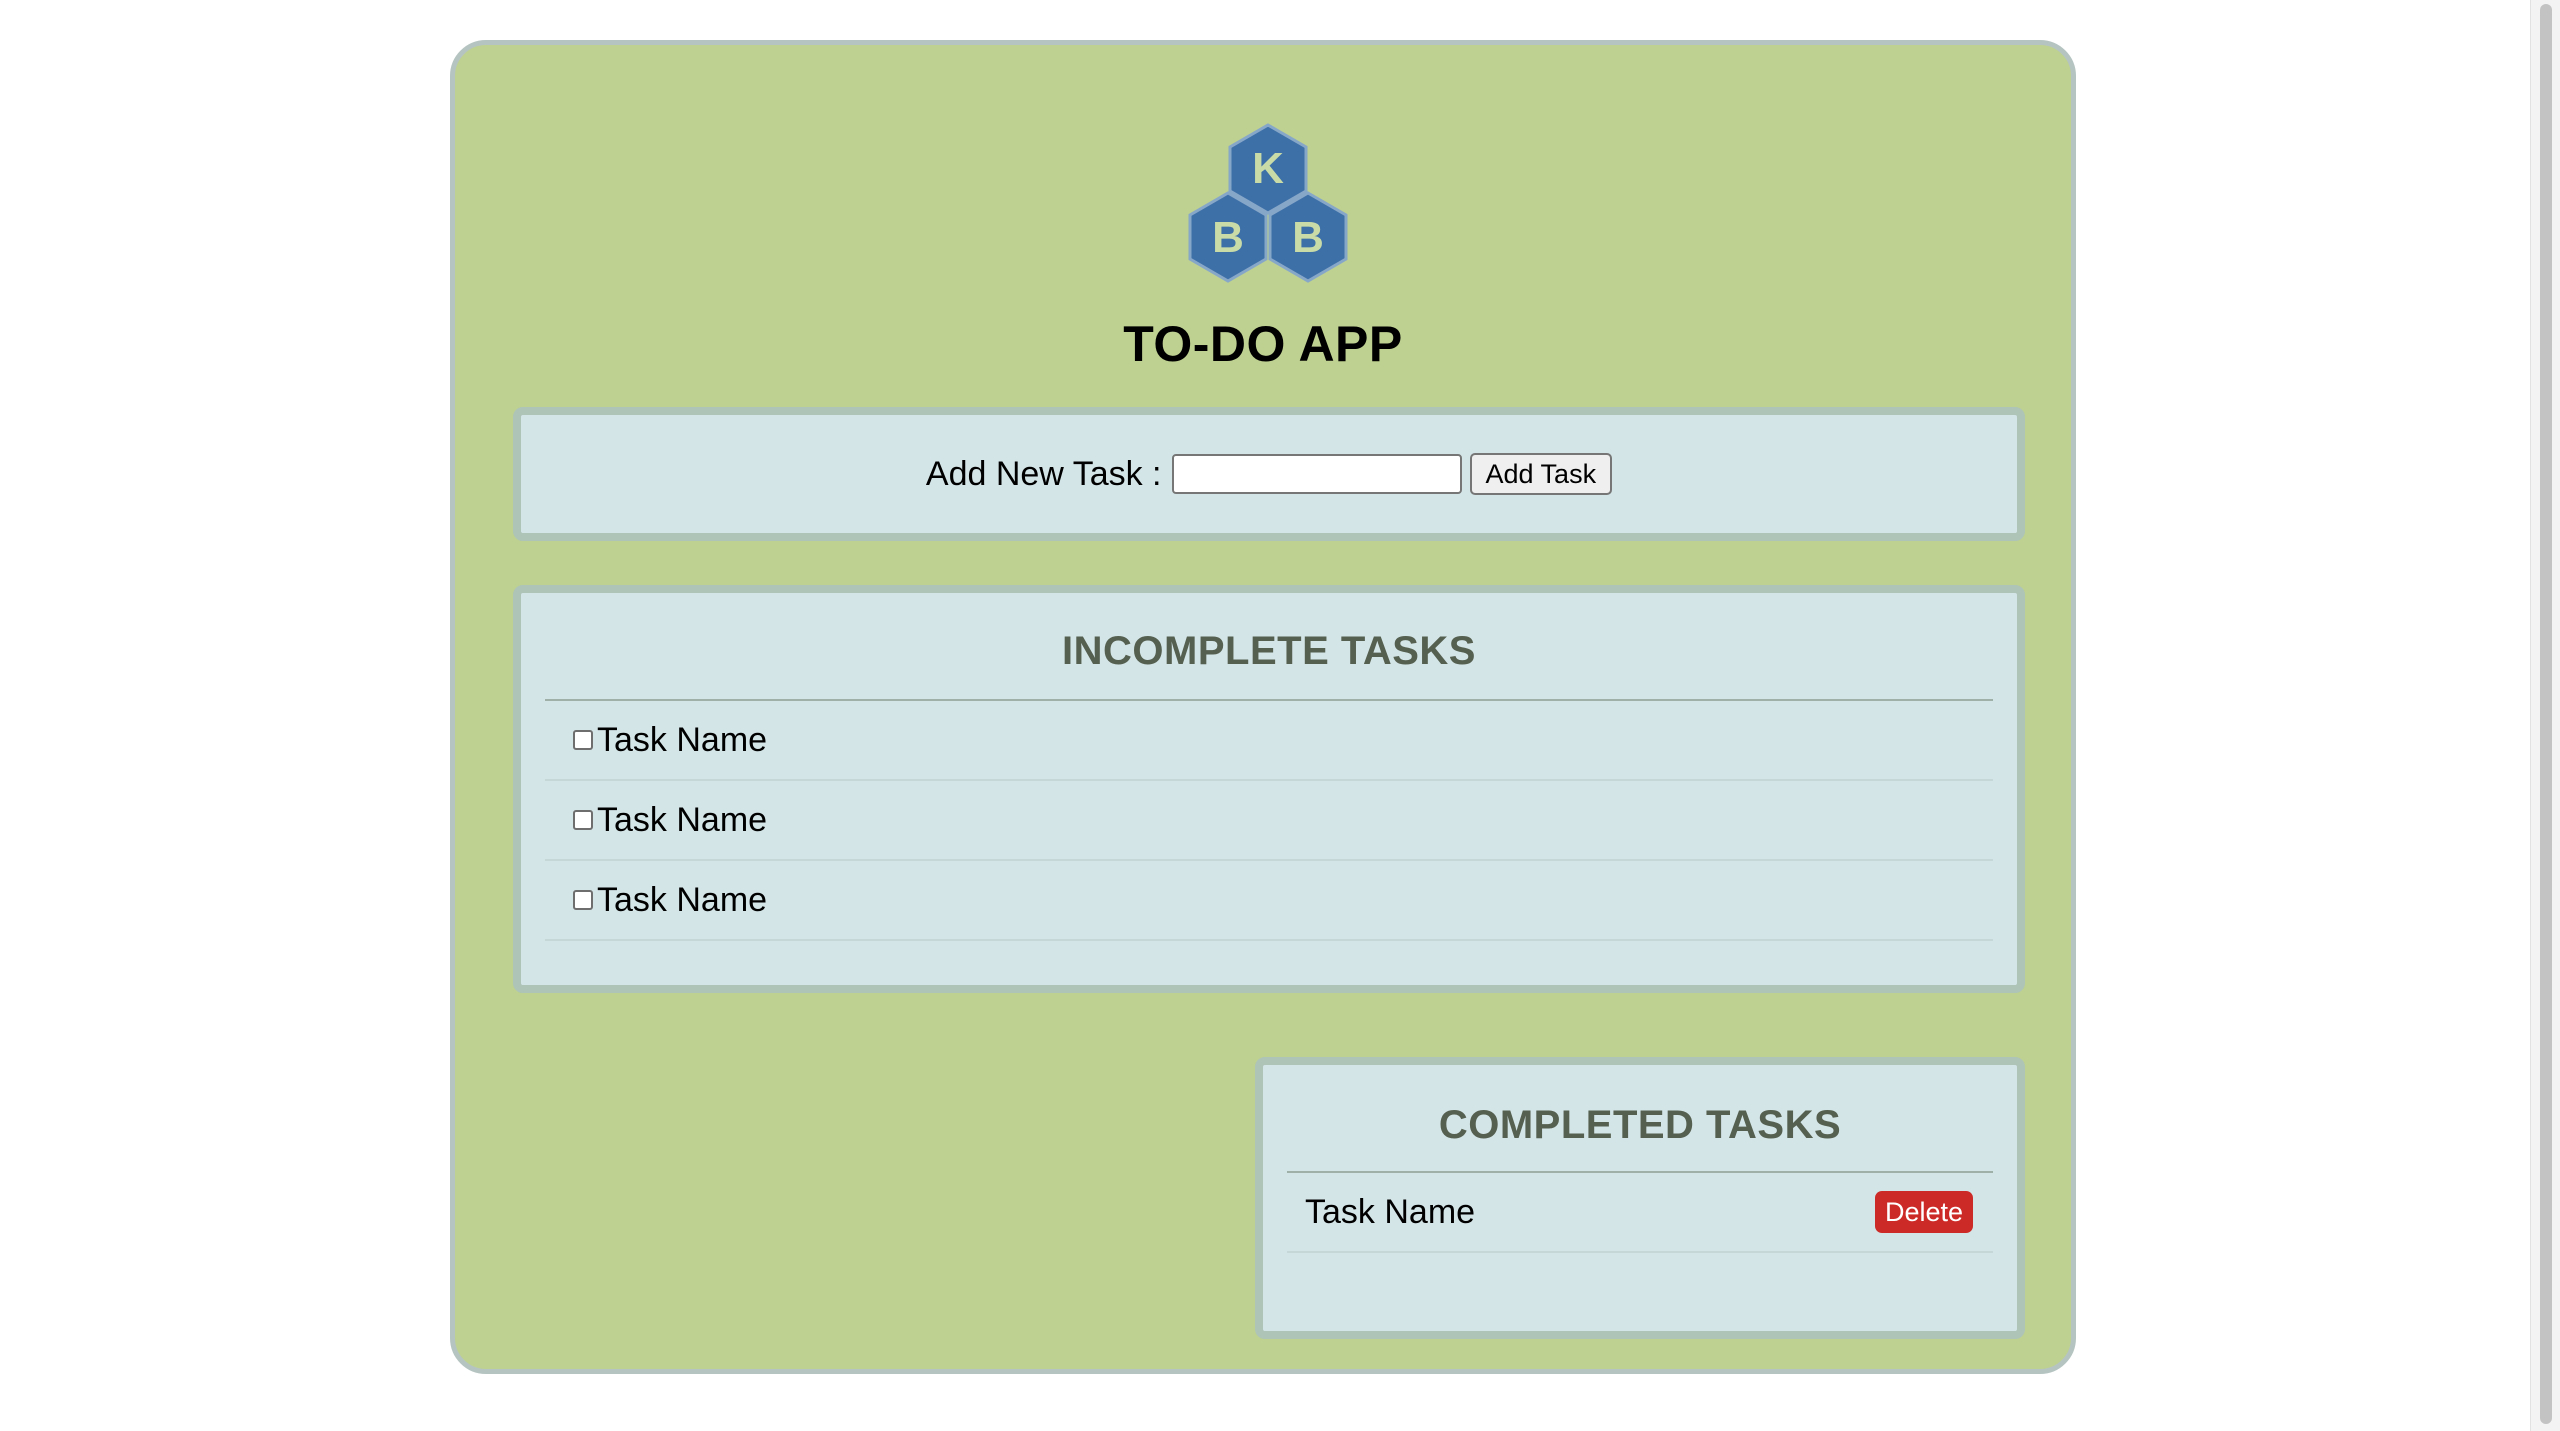 This screenshot has height=1431, width=2560. I want to click on new-task-input, so click(1316, 474).